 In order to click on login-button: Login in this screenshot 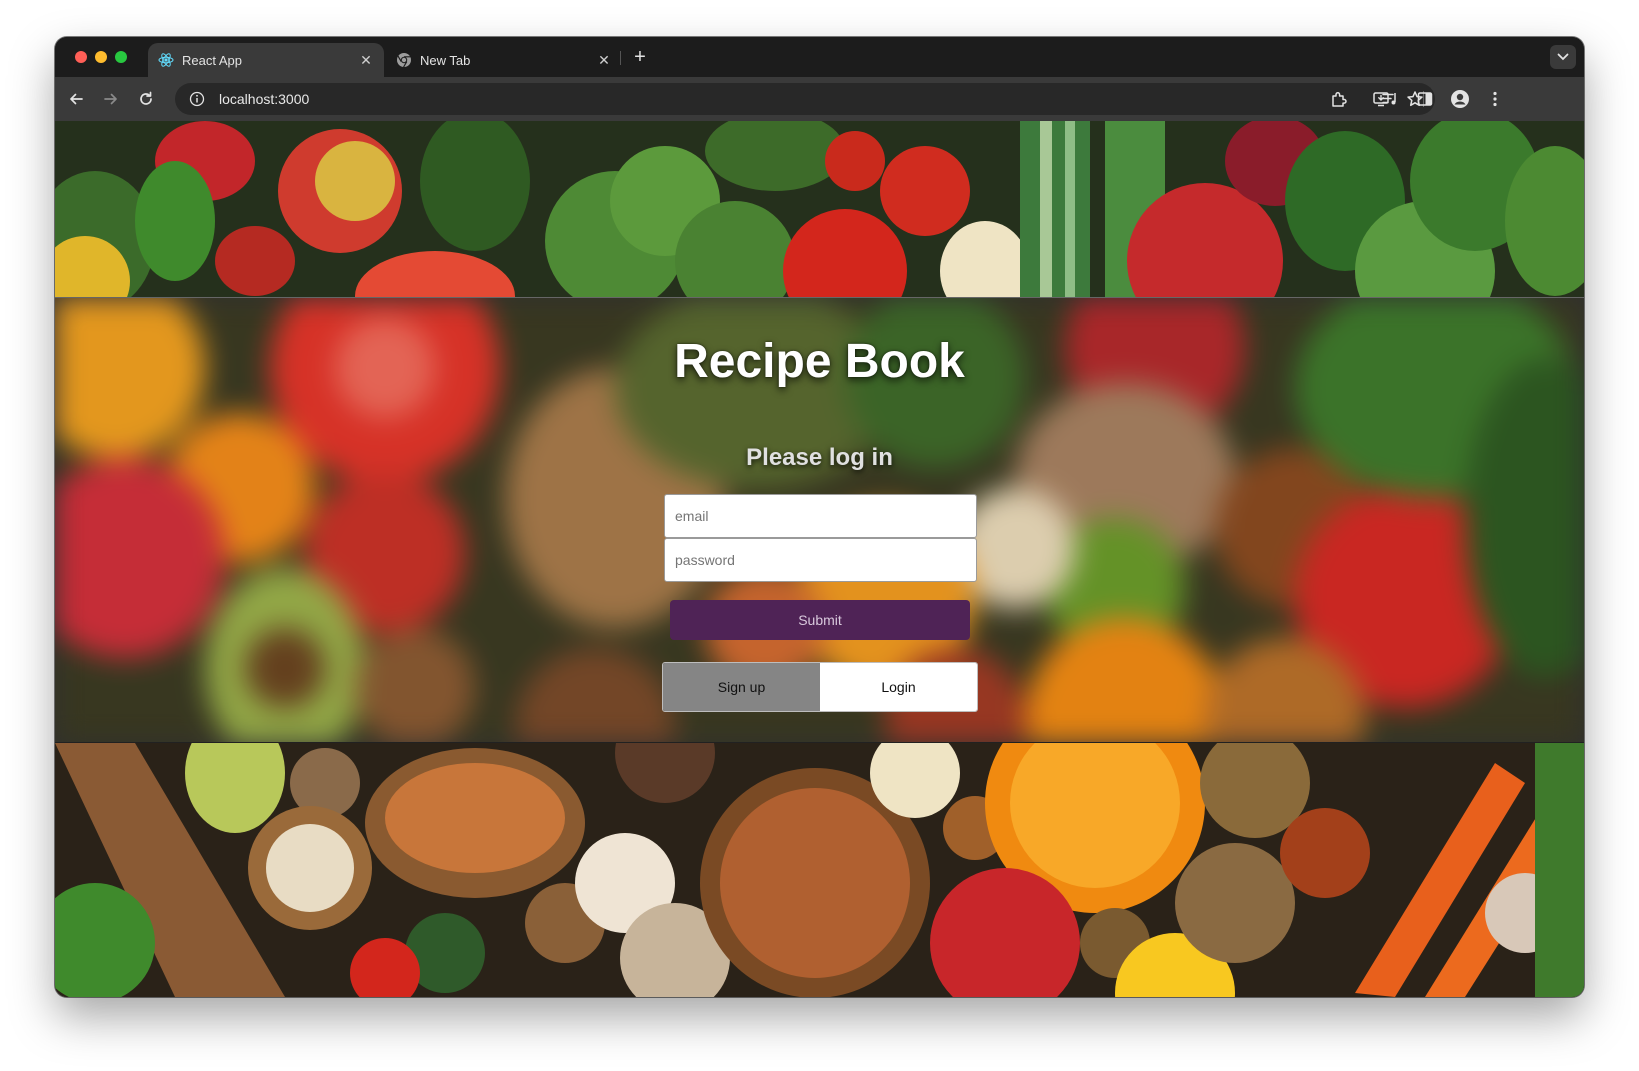, I will do `click(898, 687)`.